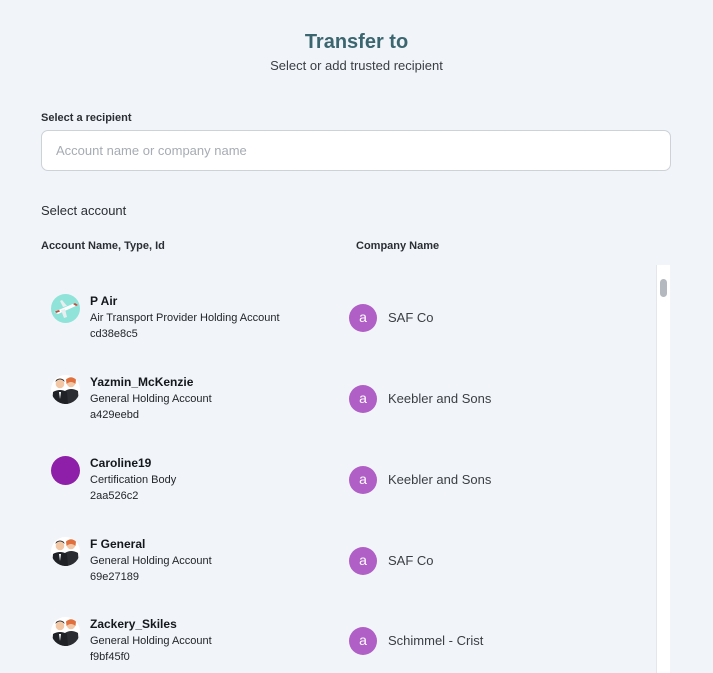  What do you see at coordinates (121, 463) in the screenshot?
I see `account-name: Caroline19` at bounding box center [121, 463].